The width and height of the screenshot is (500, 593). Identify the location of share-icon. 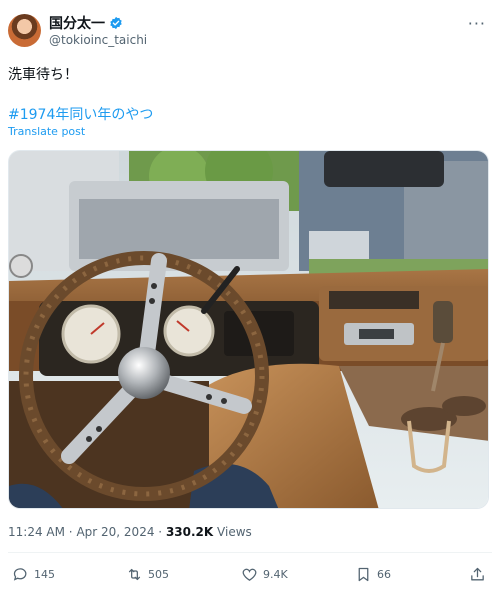
(477, 574).